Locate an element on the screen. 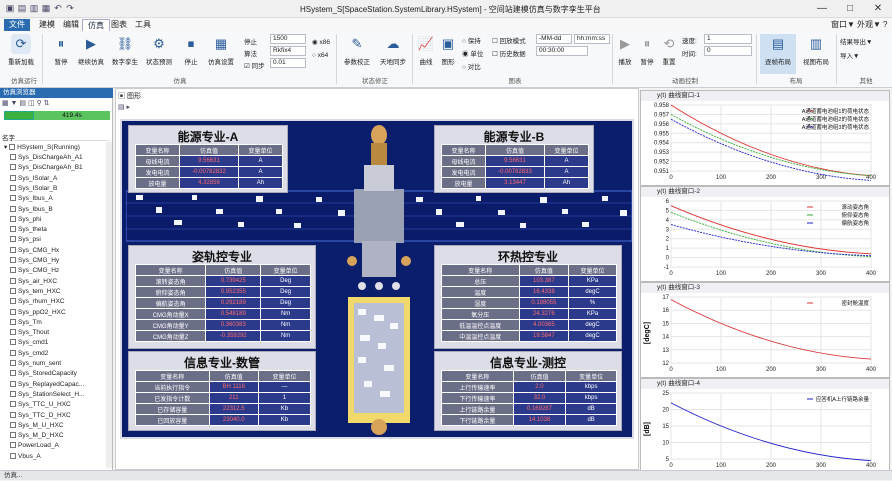 This screenshot has height=481, width=892. menu-model: 建模 is located at coordinates (47, 25).